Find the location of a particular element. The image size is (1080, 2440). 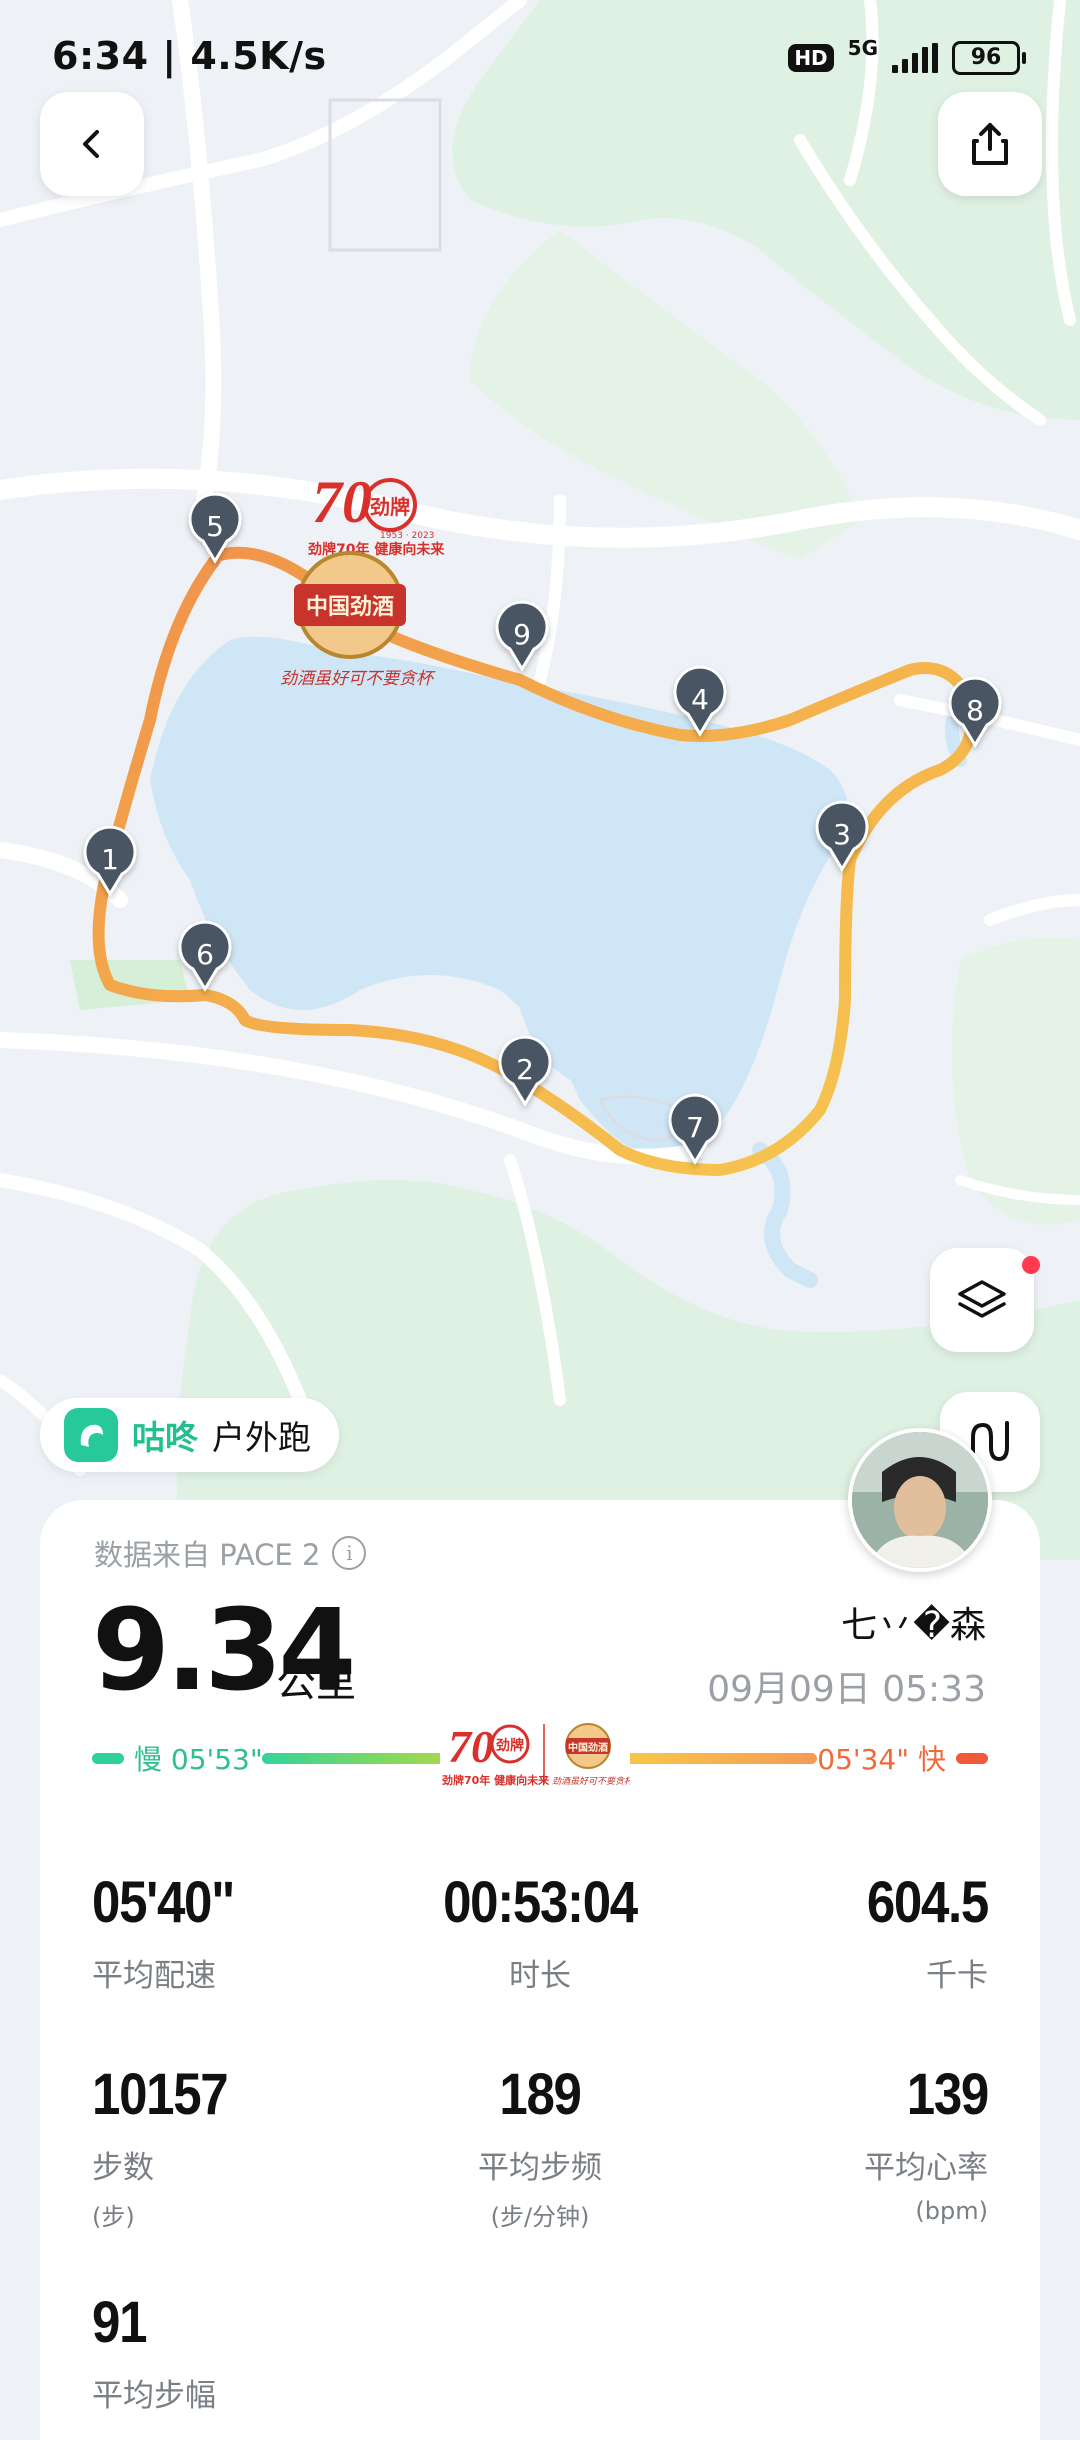

stat-label: 时长 is located at coordinates (540, 1976).